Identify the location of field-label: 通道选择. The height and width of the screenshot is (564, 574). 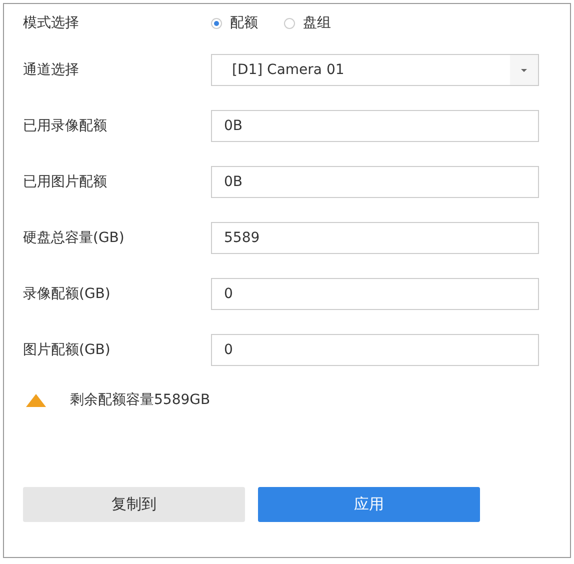
(51, 70).